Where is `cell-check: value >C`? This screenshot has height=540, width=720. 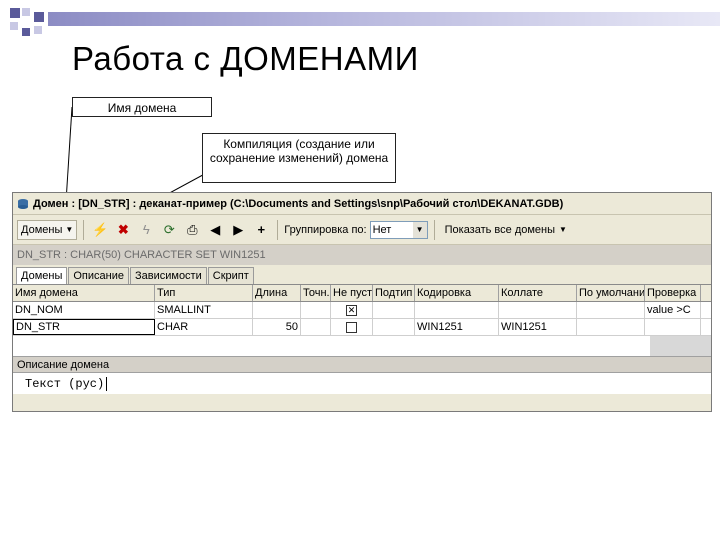
cell-check: value >C is located at coordinates (673, 310).